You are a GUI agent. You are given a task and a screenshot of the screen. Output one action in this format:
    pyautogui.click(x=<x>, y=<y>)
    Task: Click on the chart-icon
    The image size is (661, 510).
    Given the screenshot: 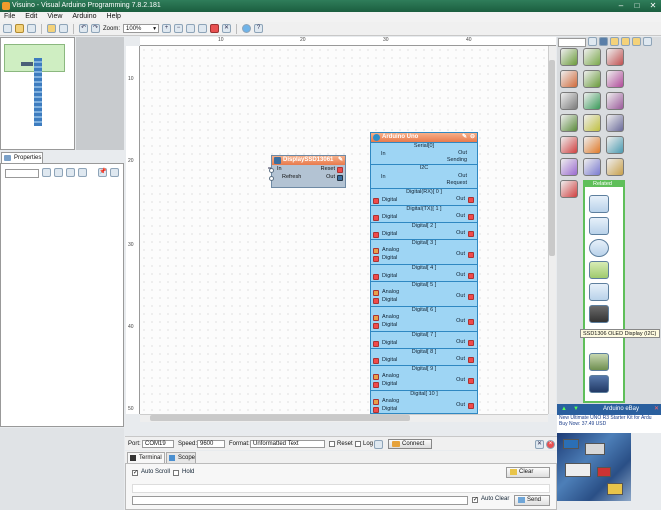 What is the action you would take?
    pyautogui.click(x=599, y=292)
    